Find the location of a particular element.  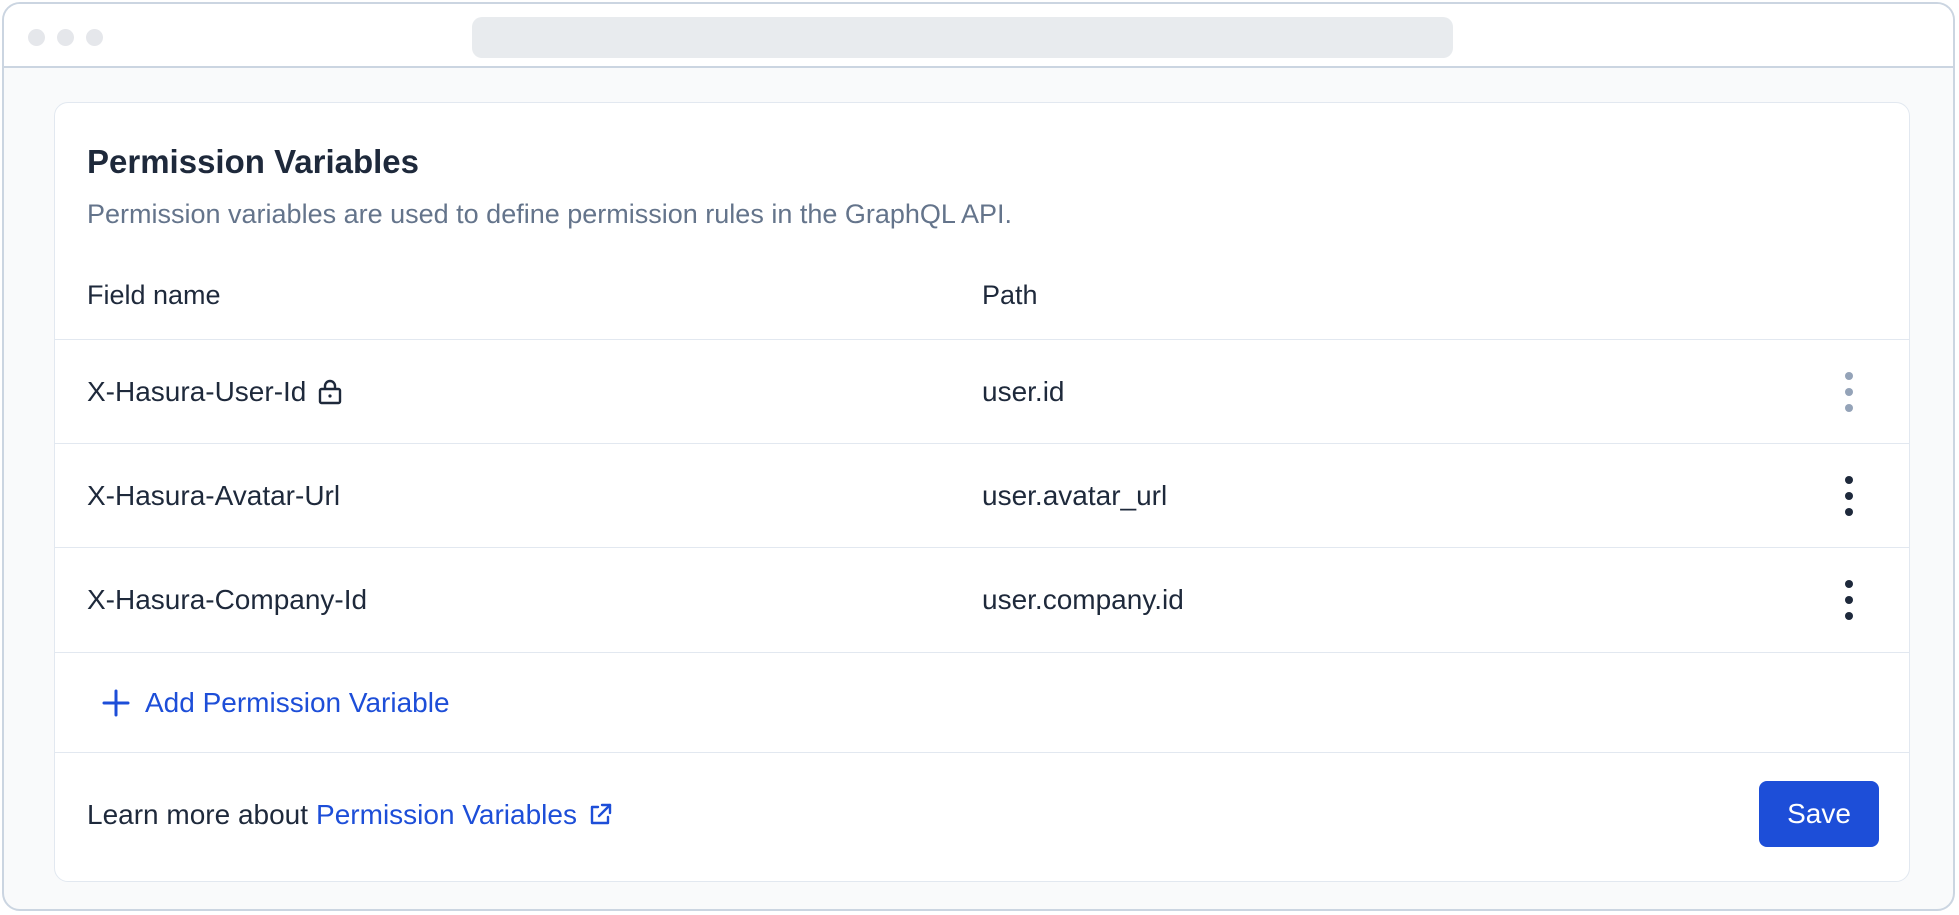

card-title: Permission Variables is located at coordinates (253, 161).